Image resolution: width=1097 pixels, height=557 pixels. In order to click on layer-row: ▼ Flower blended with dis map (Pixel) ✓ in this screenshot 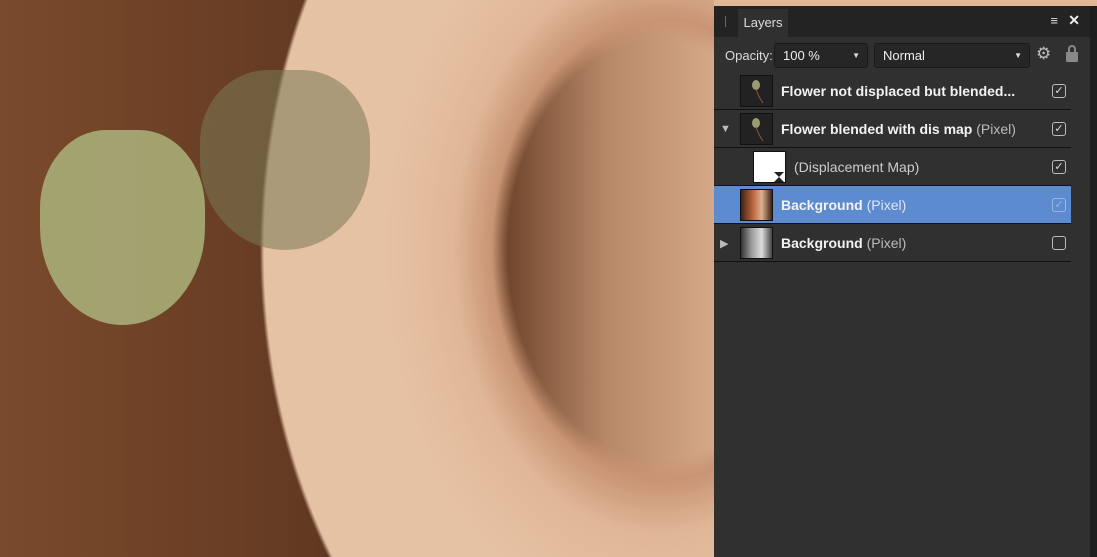, I will do `click(892, 129)`.